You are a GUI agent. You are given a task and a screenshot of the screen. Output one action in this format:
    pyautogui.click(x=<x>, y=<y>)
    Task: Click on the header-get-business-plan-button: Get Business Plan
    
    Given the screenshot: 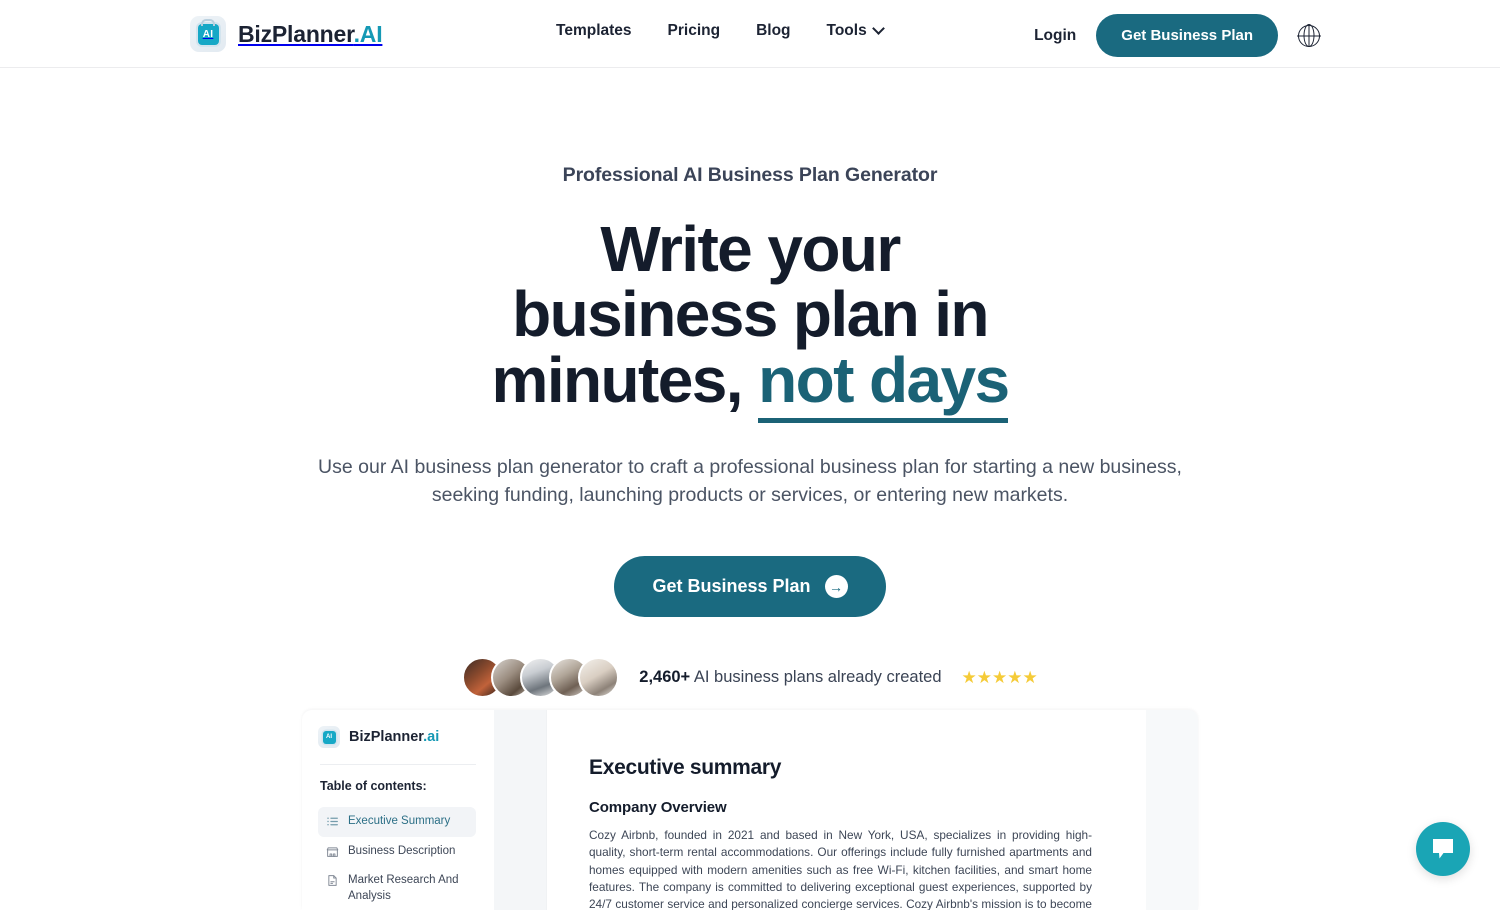 What is the action you would take?
    pyautogui.click(x=1187, y=35)
    